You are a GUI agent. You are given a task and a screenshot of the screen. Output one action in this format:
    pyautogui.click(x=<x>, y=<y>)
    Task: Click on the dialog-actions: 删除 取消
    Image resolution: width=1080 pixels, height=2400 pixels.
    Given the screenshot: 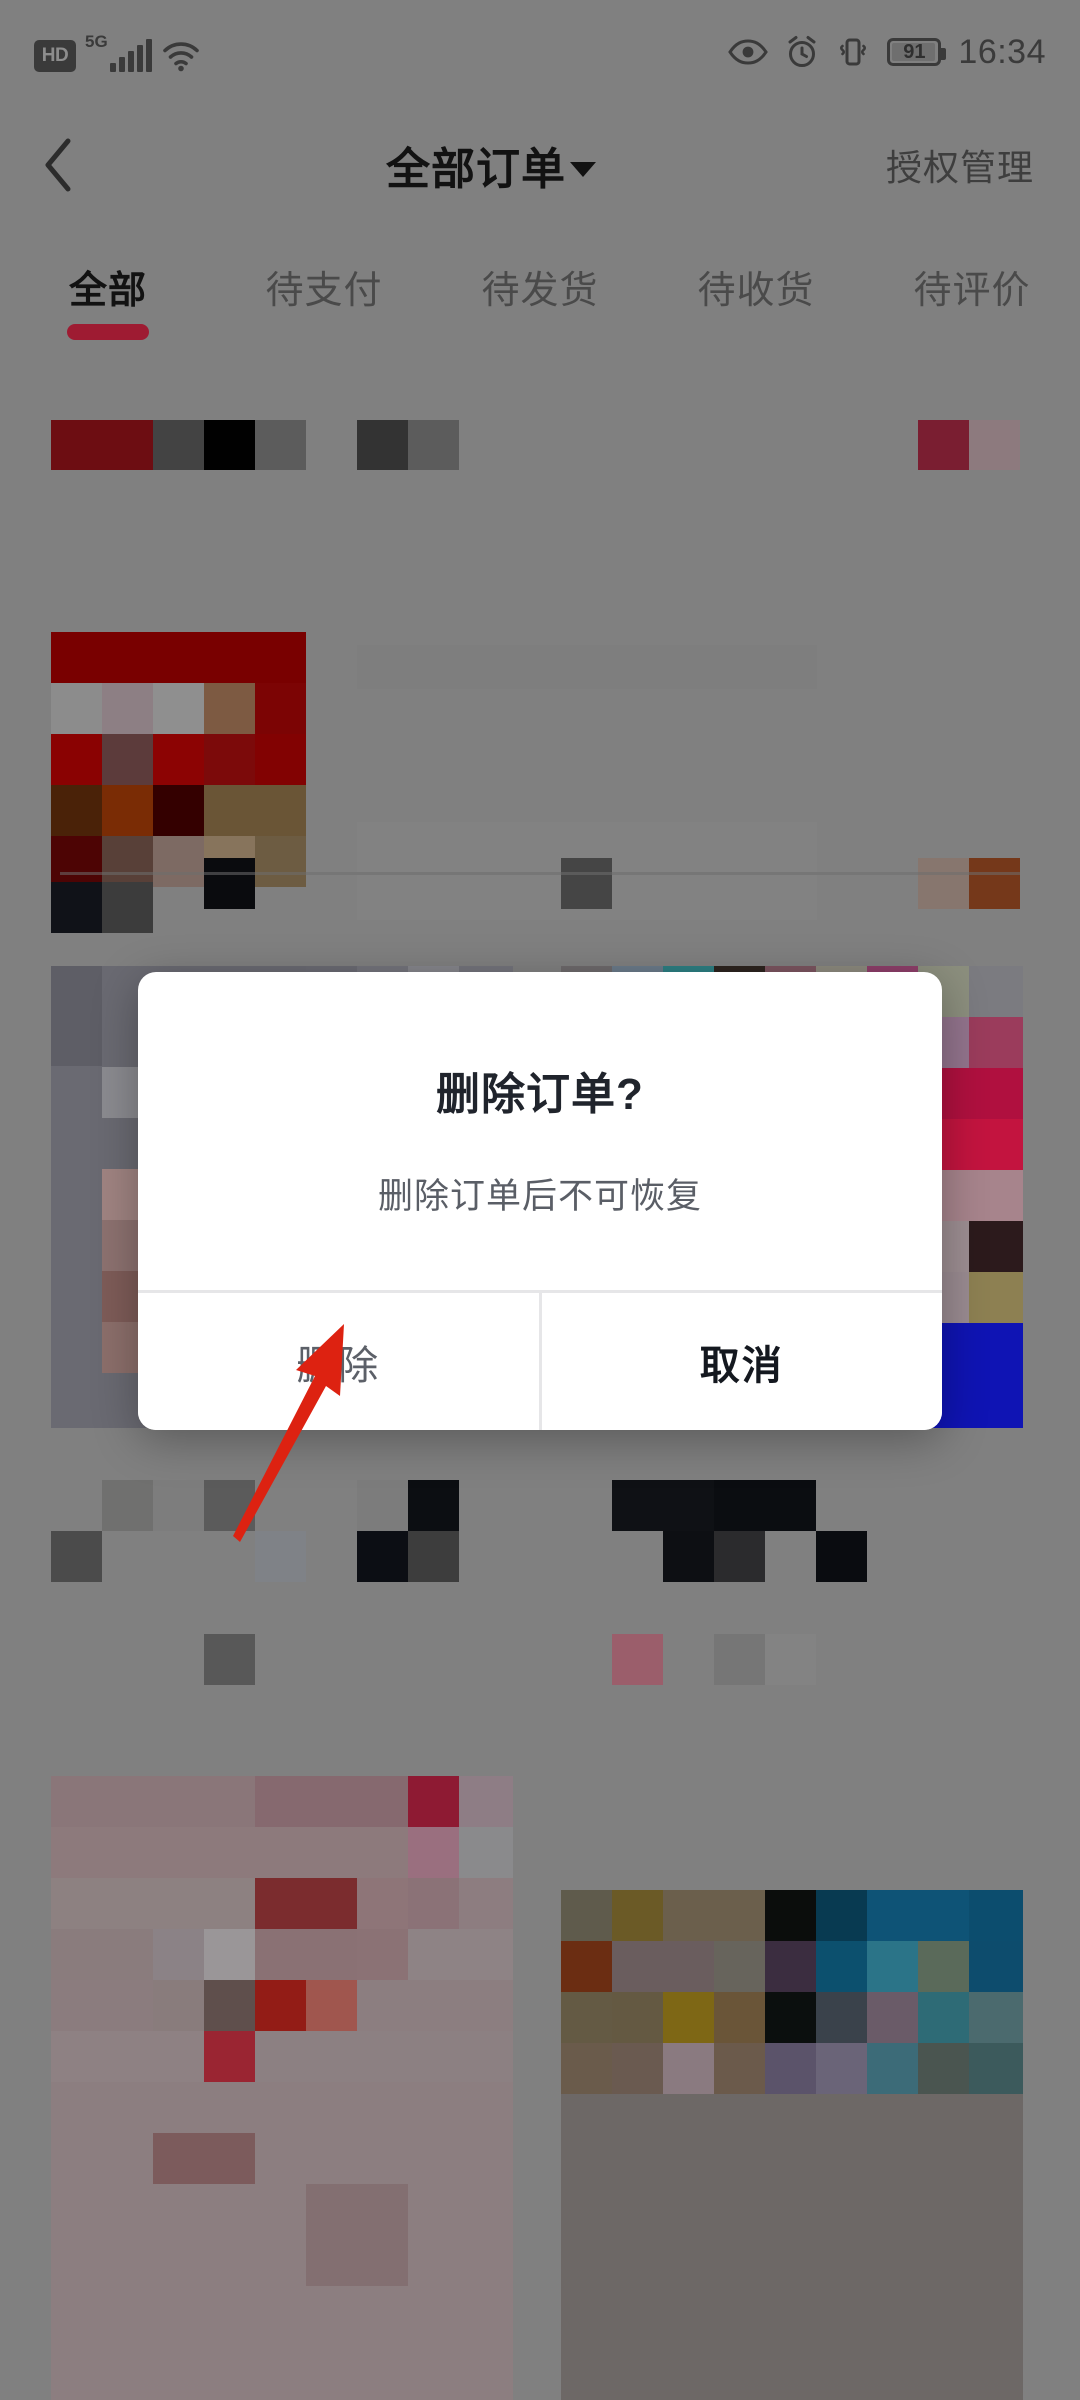 What is the action you would take?
    pyautogui.click(x=540, y=1360)
    